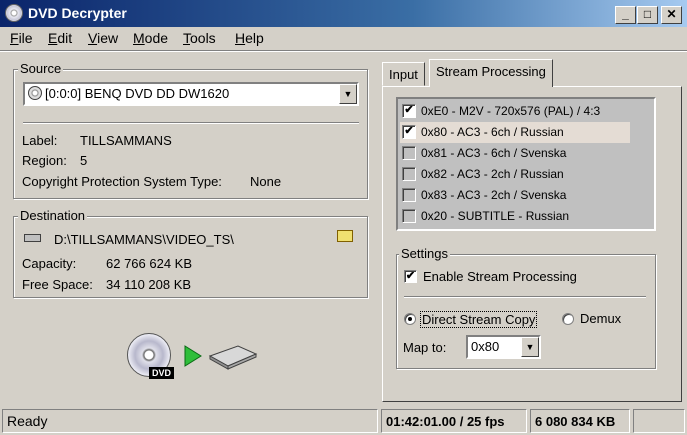  I want to click on destination-group-label: Destination, so click(53, 215).